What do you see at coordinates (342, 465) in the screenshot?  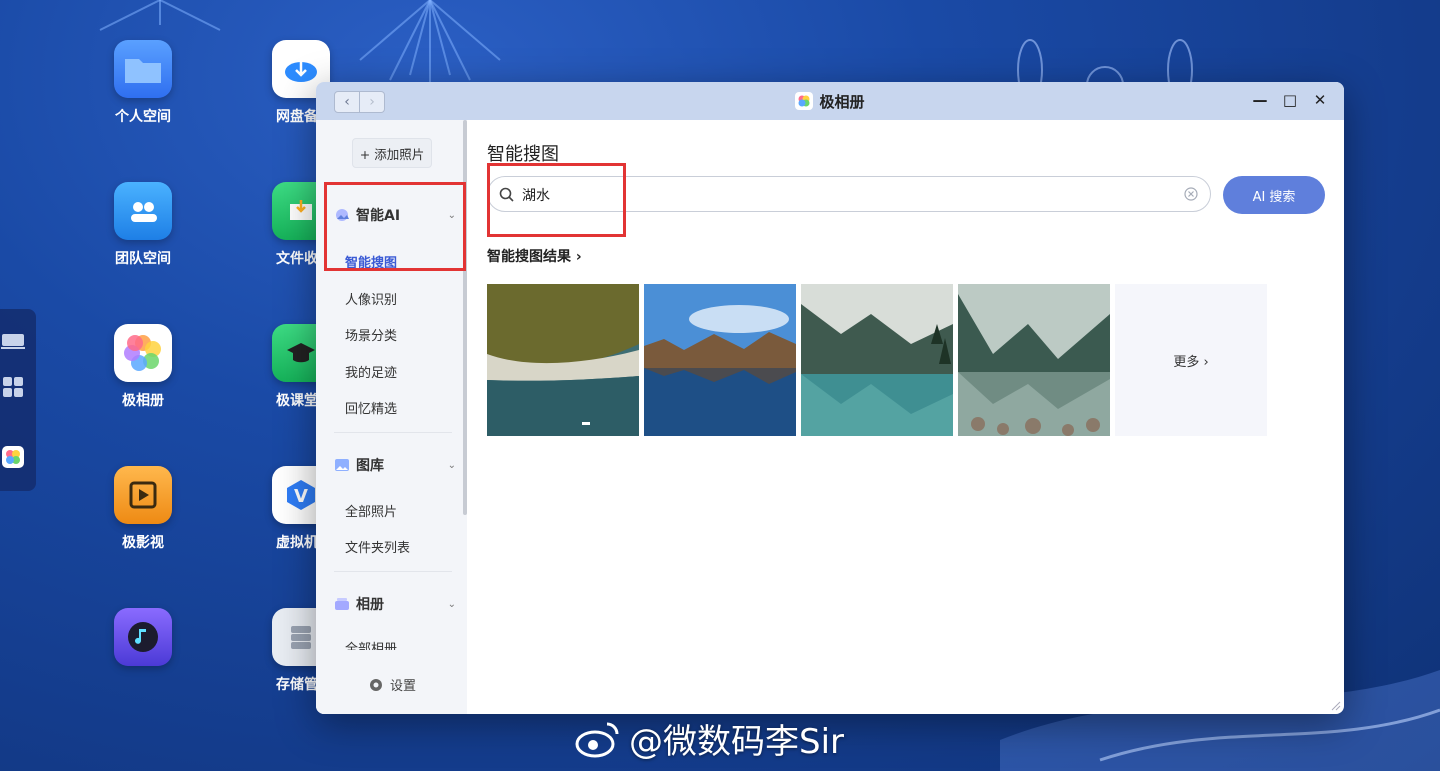 I see `image-icon` at bounding box center [342, 465].